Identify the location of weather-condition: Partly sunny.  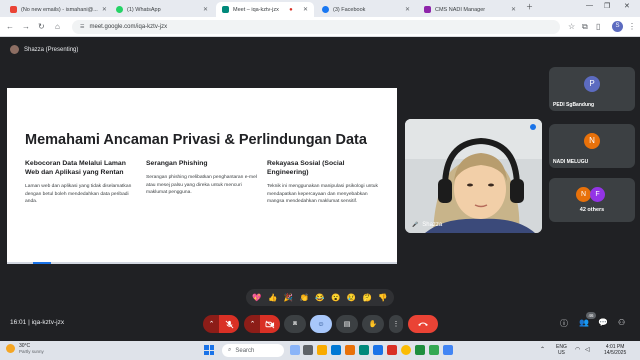
(31, 351).